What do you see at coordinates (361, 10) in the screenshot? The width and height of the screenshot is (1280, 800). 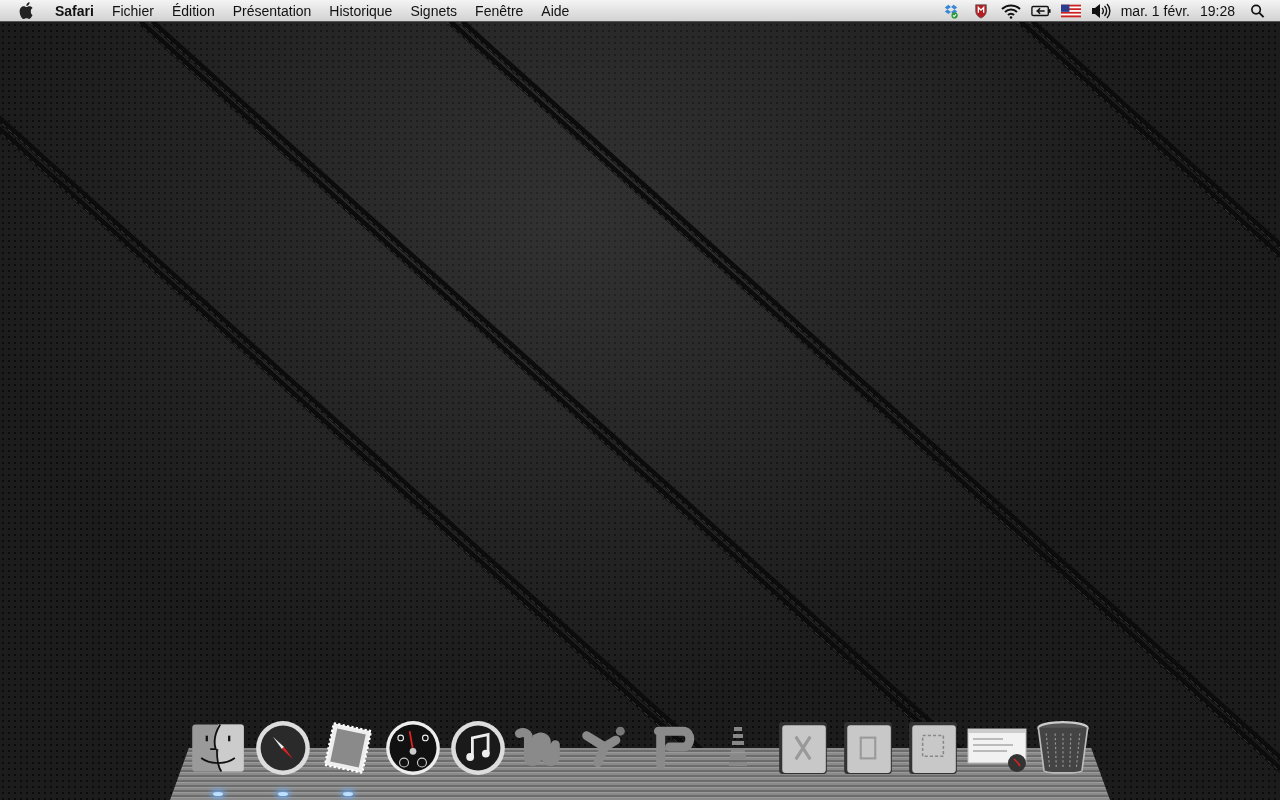 I see `menu-item: Historique` at bounding box center [361, 10].